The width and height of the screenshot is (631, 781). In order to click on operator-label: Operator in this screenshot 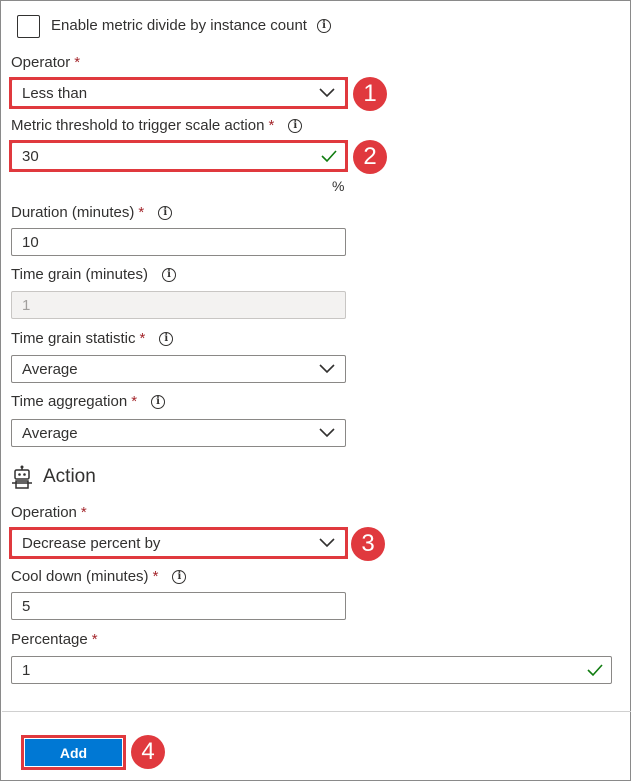, I will do `click(41, 62)`.